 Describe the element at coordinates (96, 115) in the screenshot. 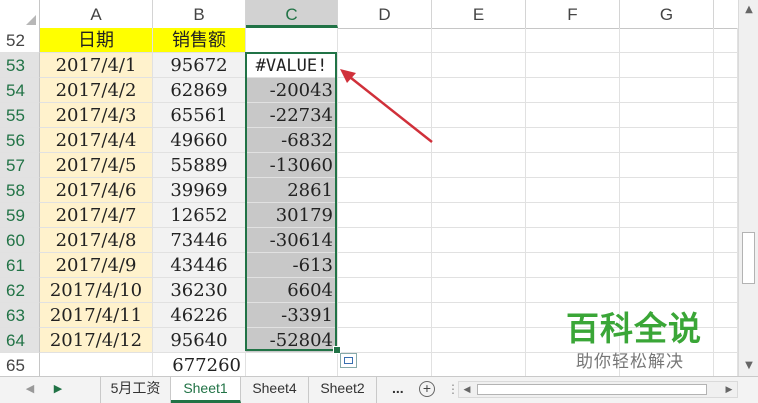

I see `date-cell: 2017/4/3` at that location.